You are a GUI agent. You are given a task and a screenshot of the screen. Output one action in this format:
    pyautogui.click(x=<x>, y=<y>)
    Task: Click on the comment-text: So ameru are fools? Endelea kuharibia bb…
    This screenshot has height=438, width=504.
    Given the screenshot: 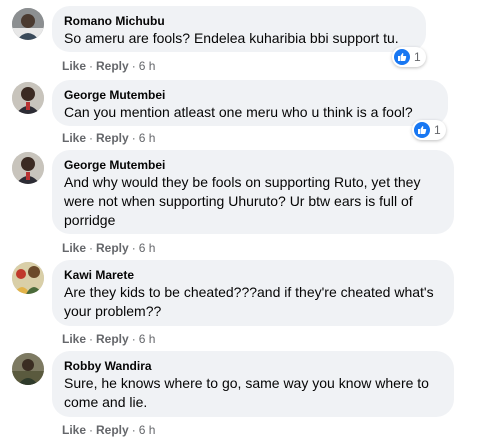 What is the action you would take?
    pyautogui.click(x=231, y=38)
    